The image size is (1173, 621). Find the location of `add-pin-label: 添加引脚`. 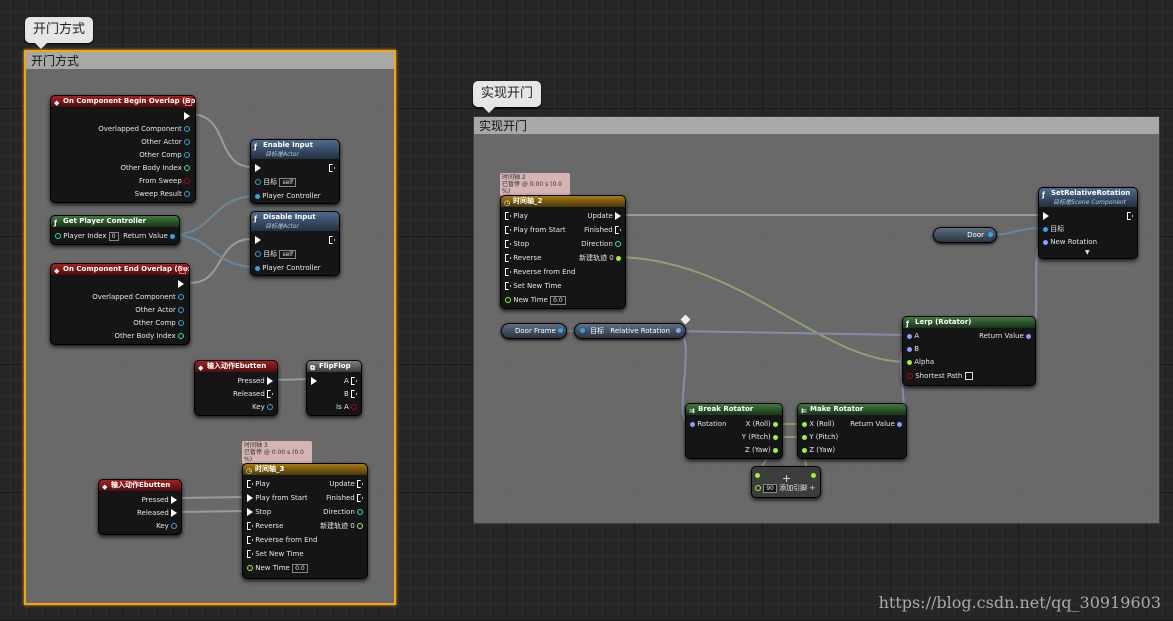

add-pin-label: 添加引脚 is located at coordinates (793, 488).